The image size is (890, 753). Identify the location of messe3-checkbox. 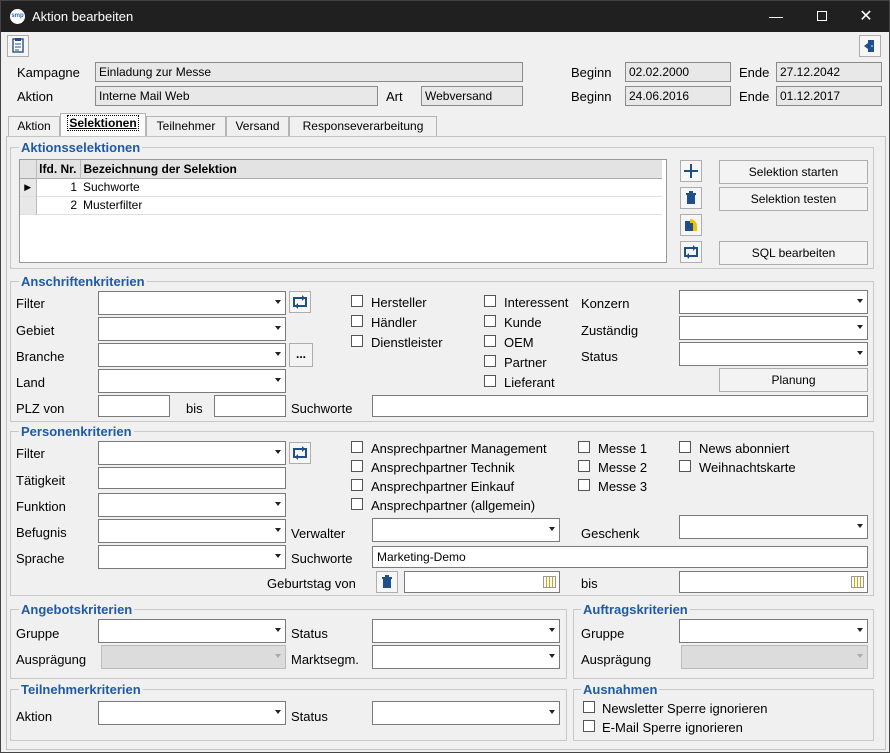
(584, 485).